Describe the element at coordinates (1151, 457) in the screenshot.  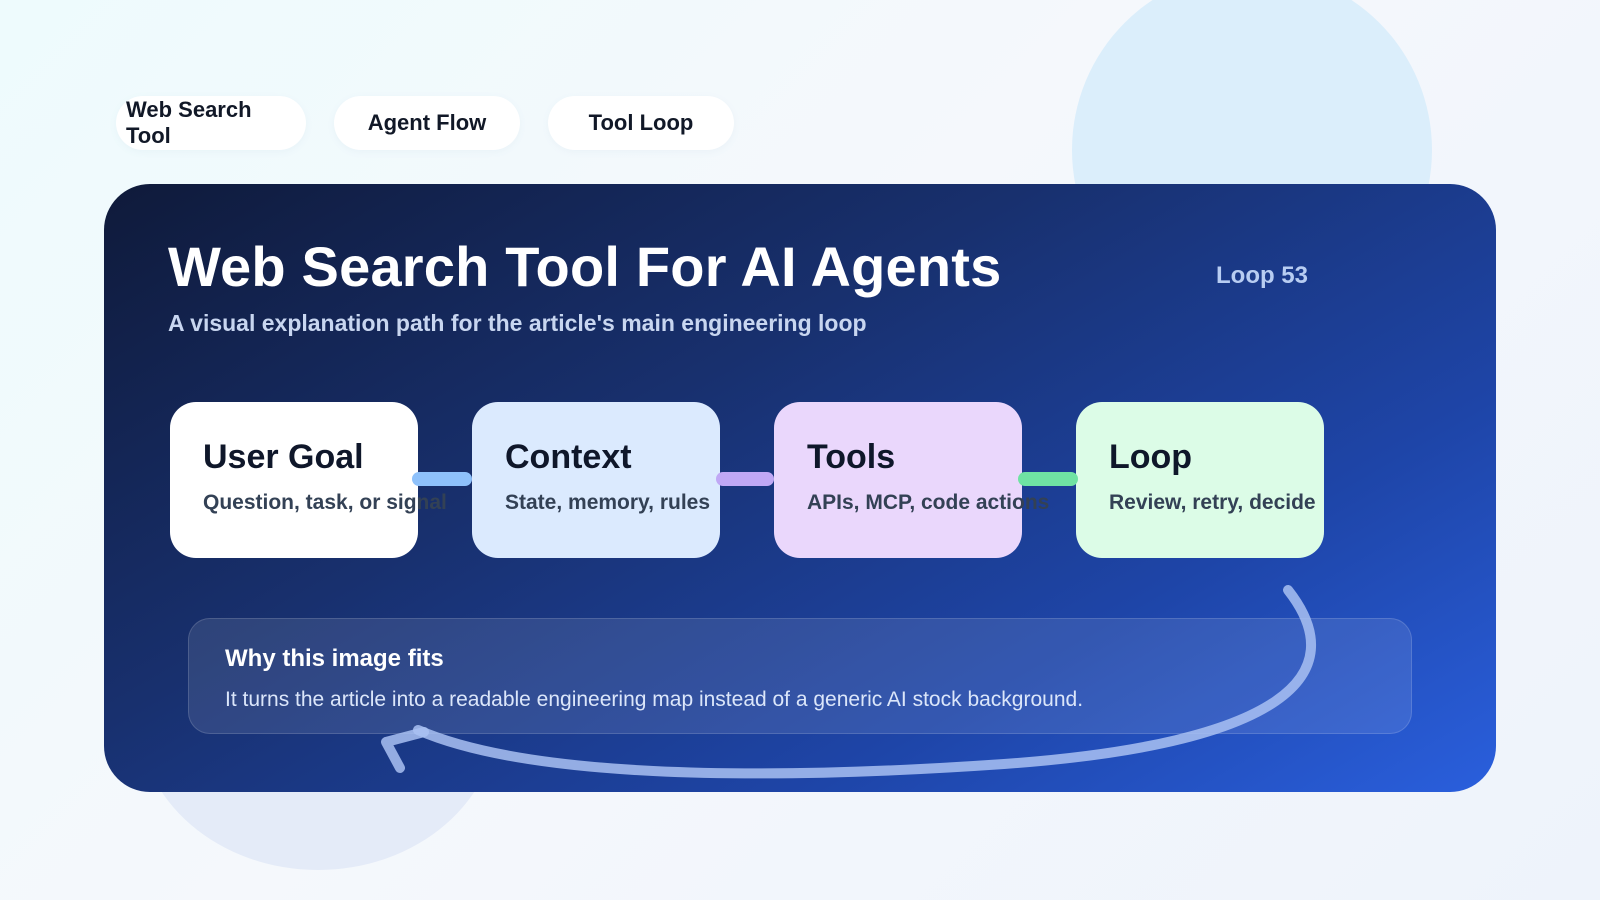
I see `node-title: Loop` at that location.